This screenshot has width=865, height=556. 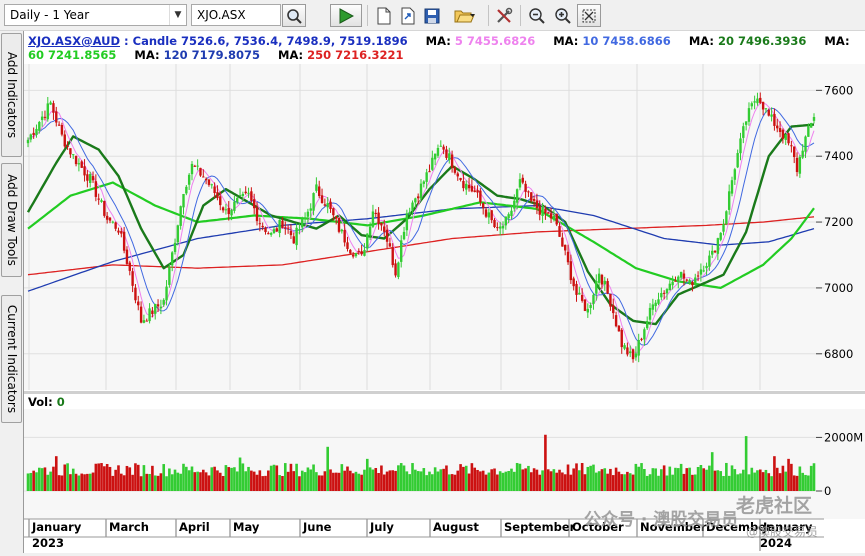 I want to click on fit-screen-button, so click(x=589, y=15).